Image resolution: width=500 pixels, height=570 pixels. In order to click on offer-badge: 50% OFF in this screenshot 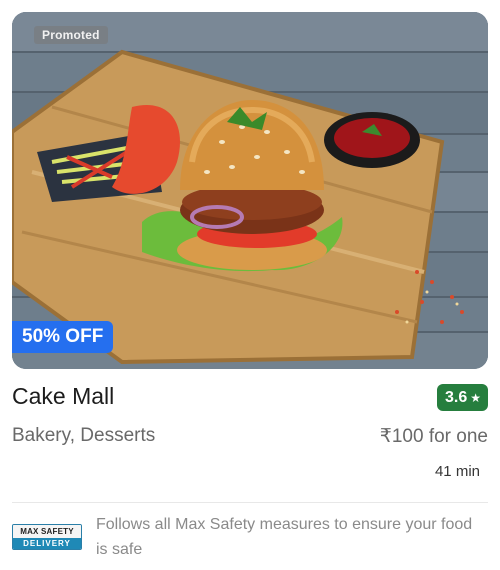, I will do `click(63, 337)`.